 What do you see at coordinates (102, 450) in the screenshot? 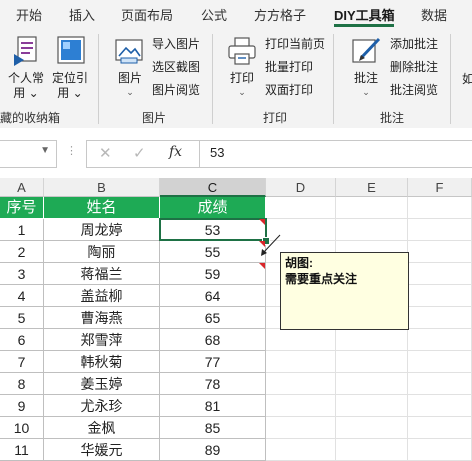
I see `table-cell: 华媛元` at bounding box center [102, 450].